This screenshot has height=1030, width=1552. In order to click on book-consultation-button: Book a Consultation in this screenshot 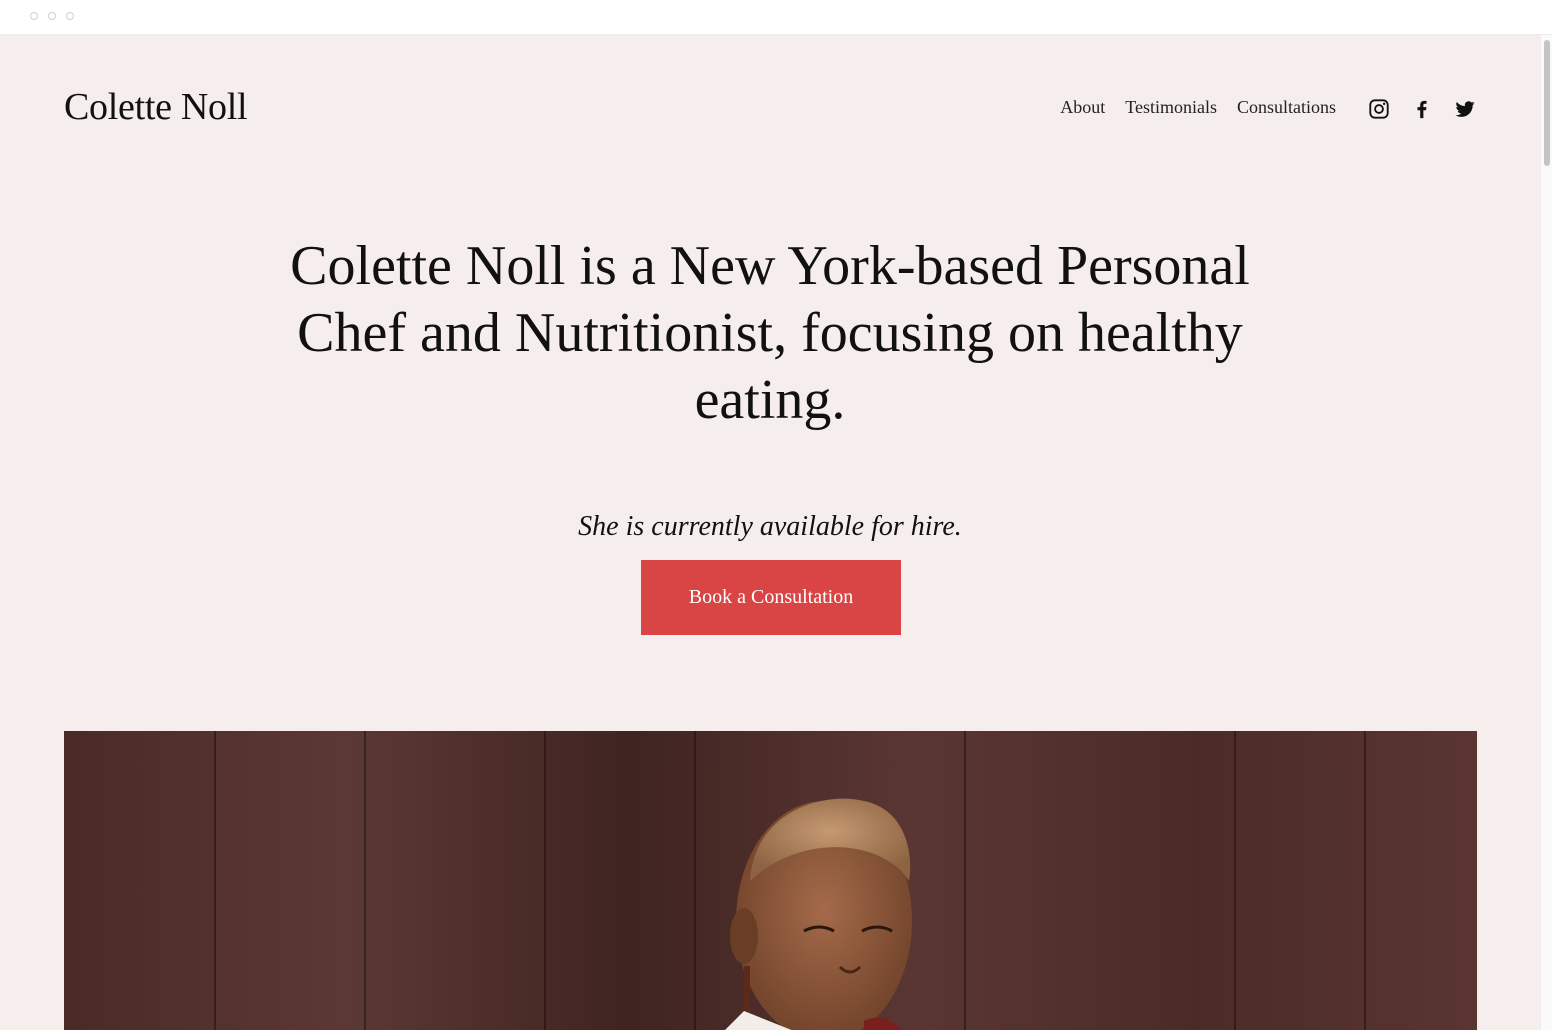, I will do `click(771, 597)`.